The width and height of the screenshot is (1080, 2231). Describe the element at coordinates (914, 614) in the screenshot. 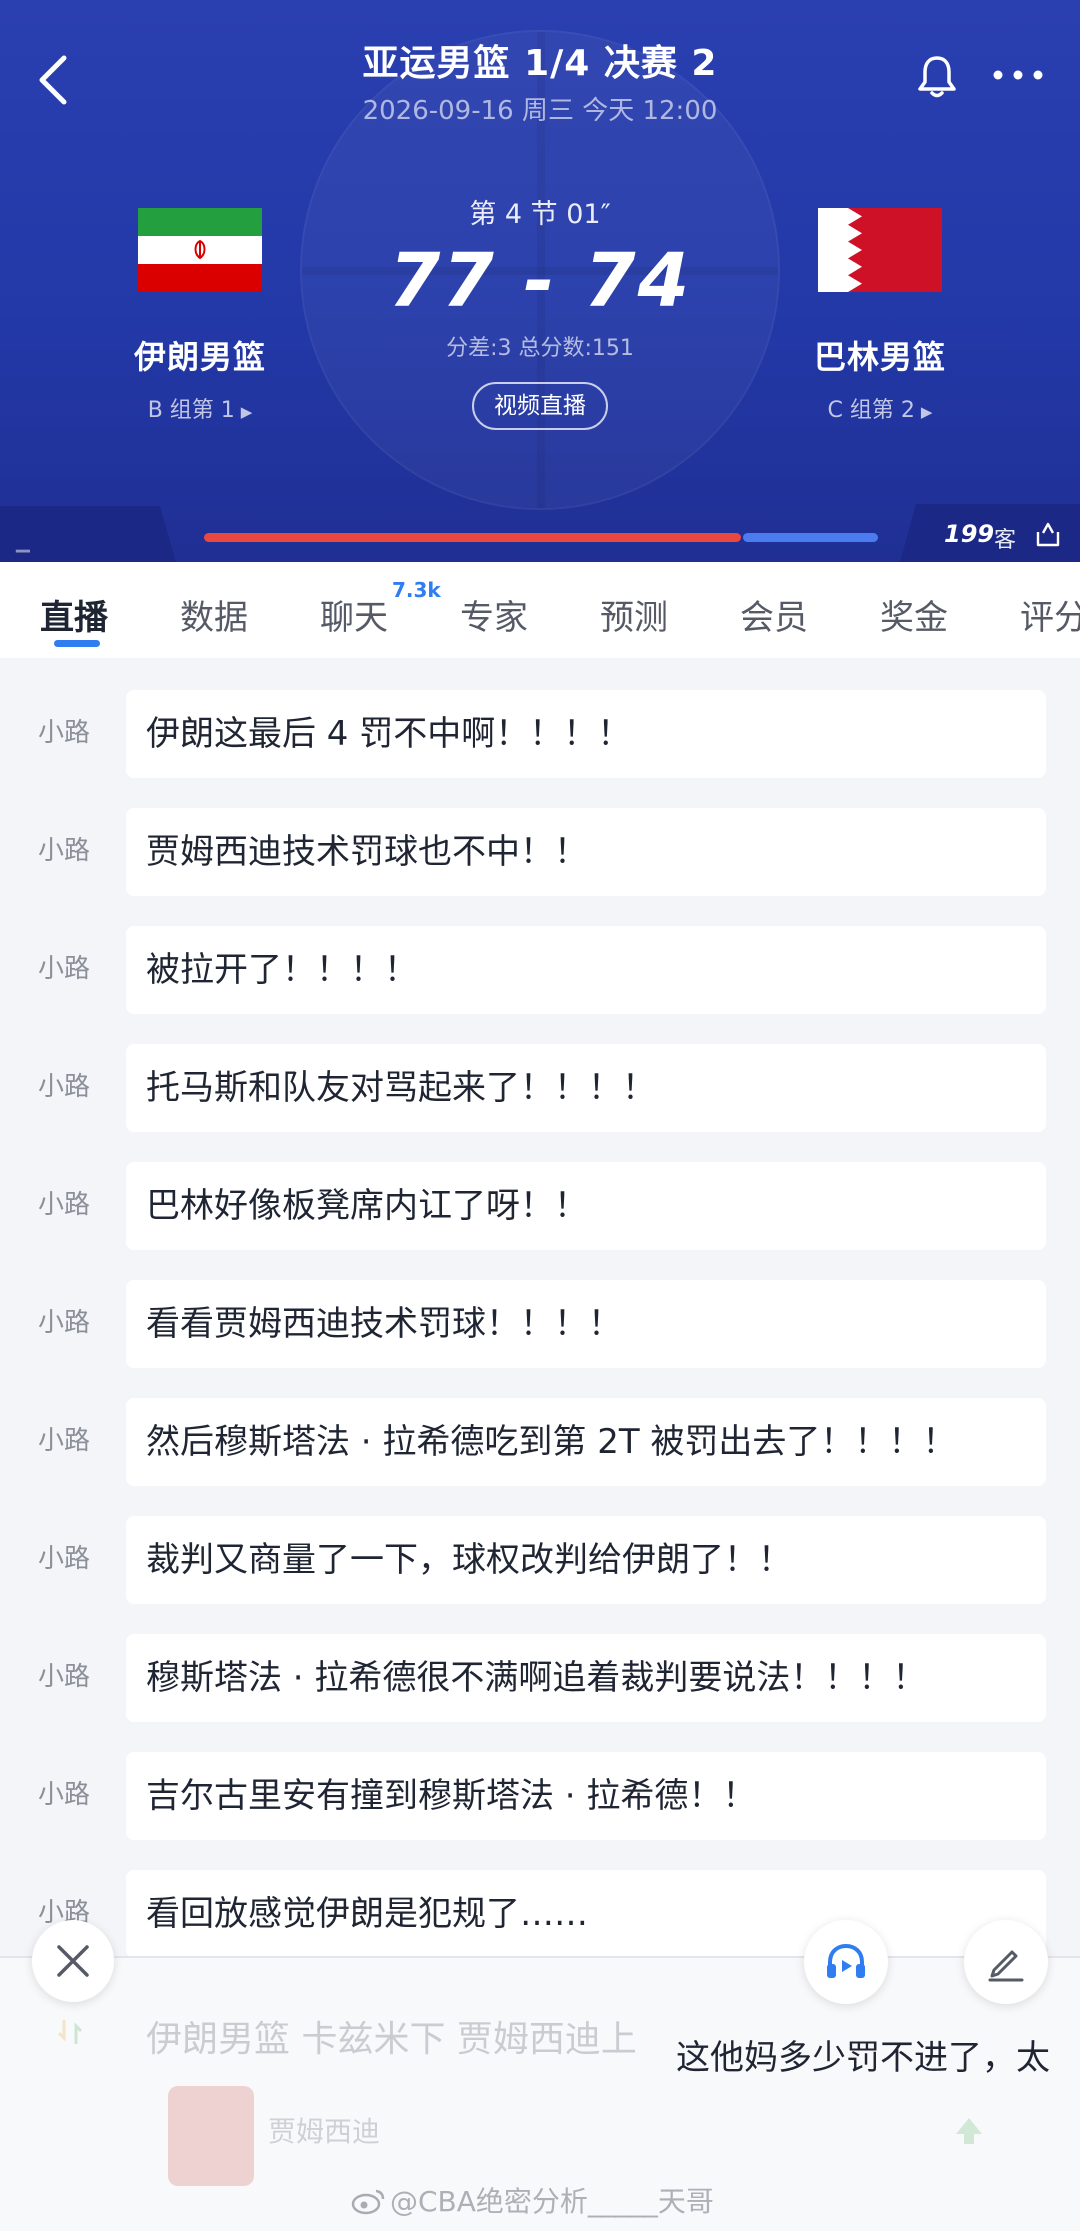

I see `tab-bonus: 奖金` at that location.